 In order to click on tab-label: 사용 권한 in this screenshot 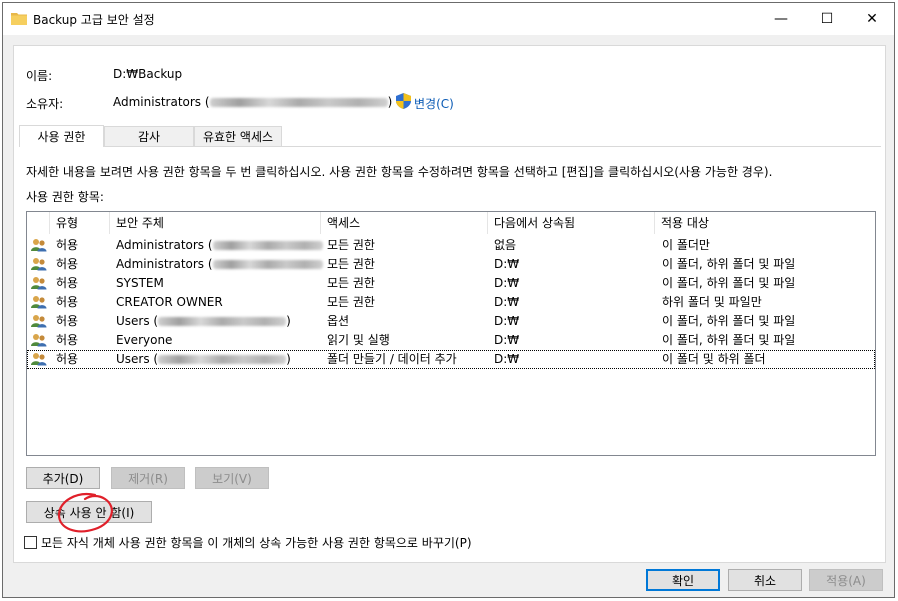, I will do `click(61, 137)`.